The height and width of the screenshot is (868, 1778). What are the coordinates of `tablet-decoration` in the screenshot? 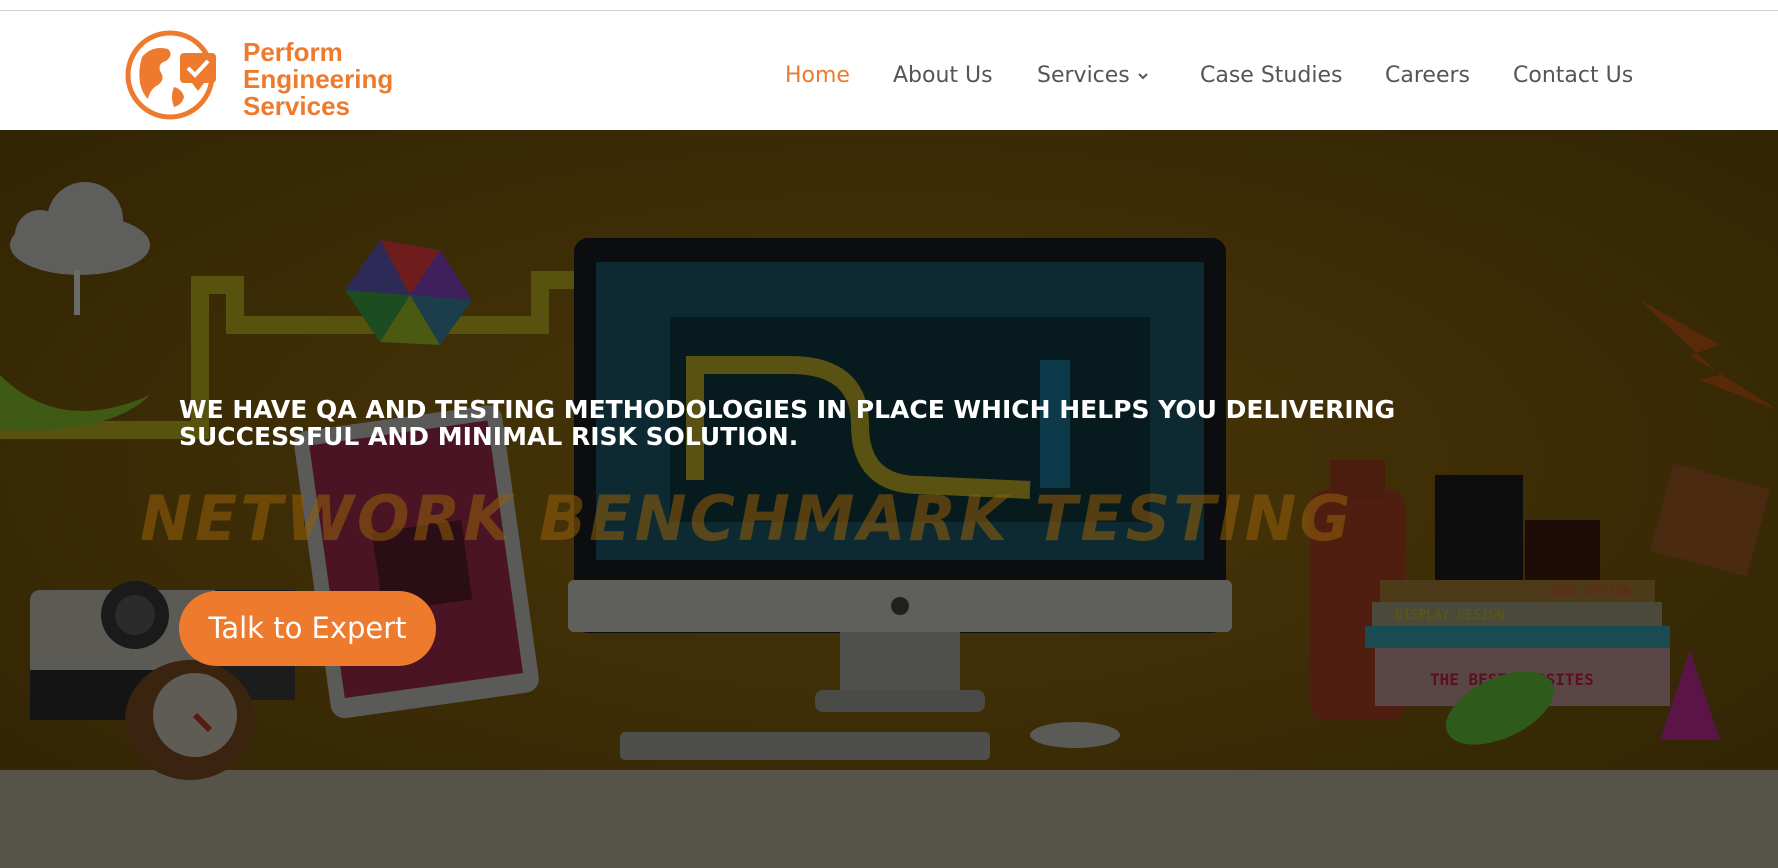 It's located at (416, 562).